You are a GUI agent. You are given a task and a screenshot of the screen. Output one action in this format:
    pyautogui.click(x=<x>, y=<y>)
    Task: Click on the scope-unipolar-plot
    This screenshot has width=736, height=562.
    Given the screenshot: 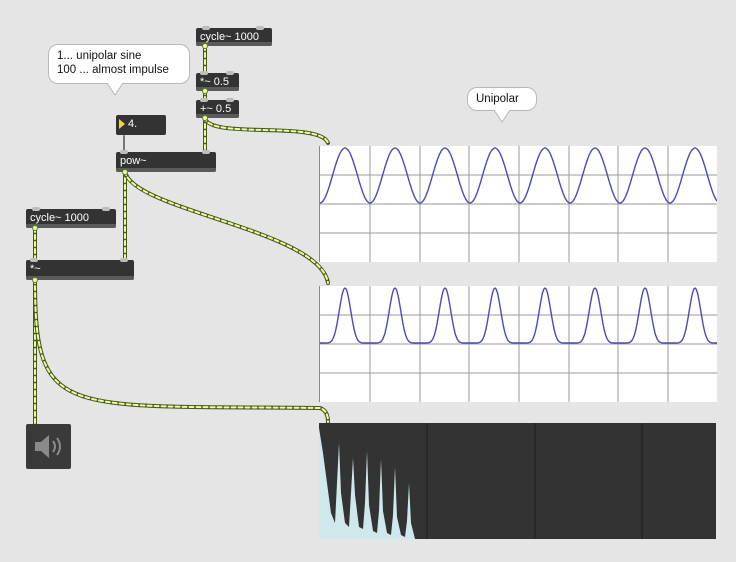 What is the action you would take?
    pyautogui.click(x=518, y=204)
    